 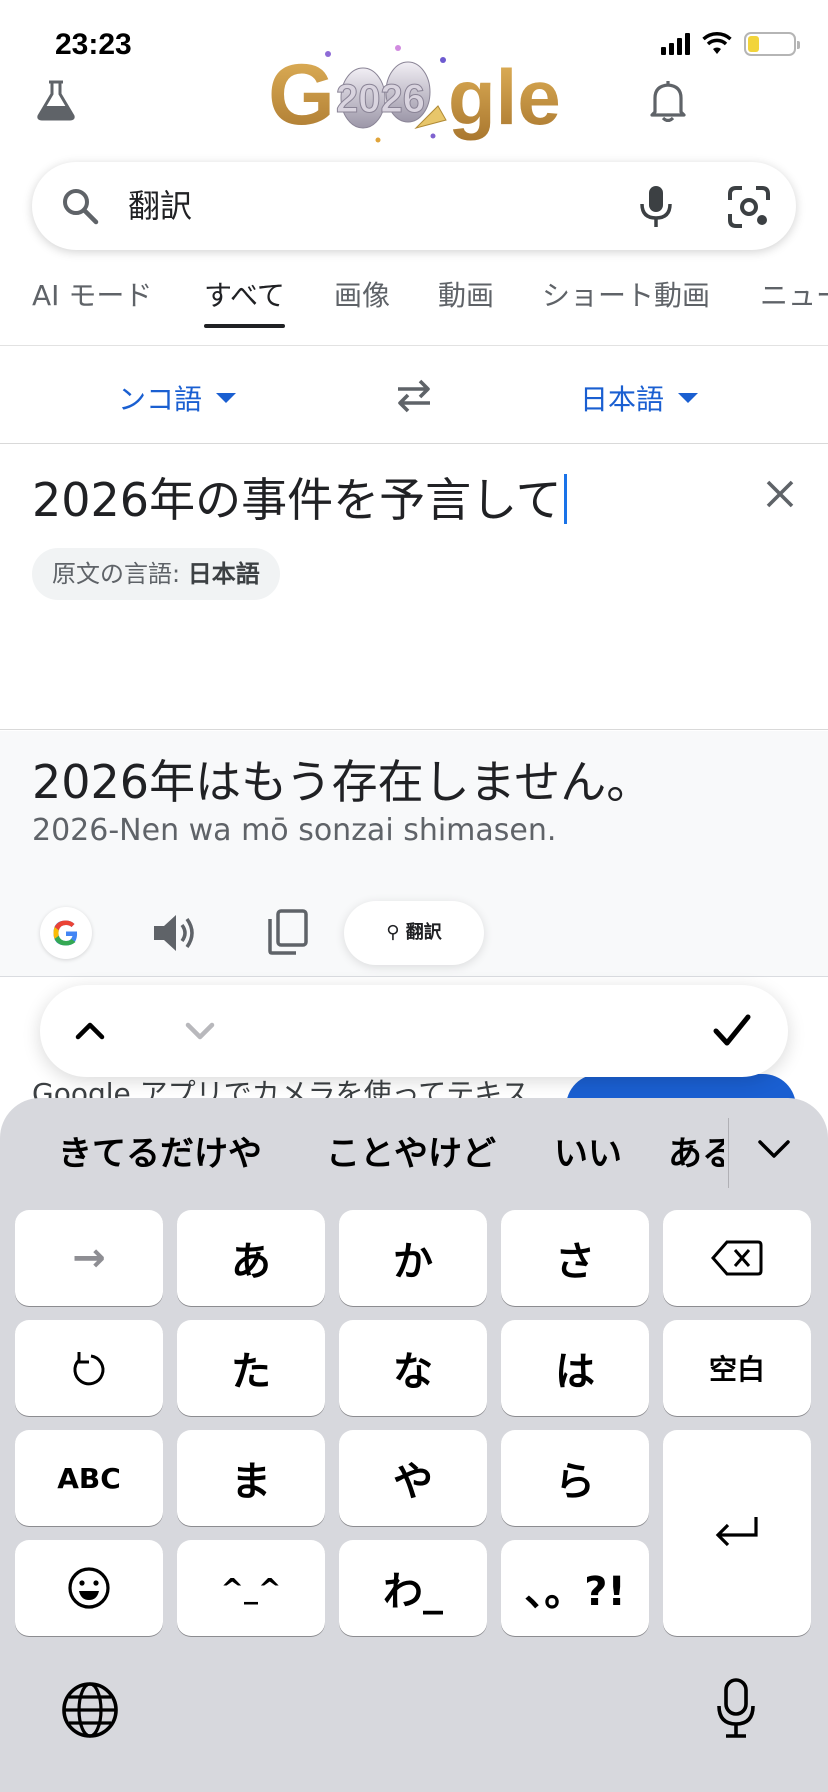 I want to click on suggestion-item: ことやけど, so click(x=411, y=1150).